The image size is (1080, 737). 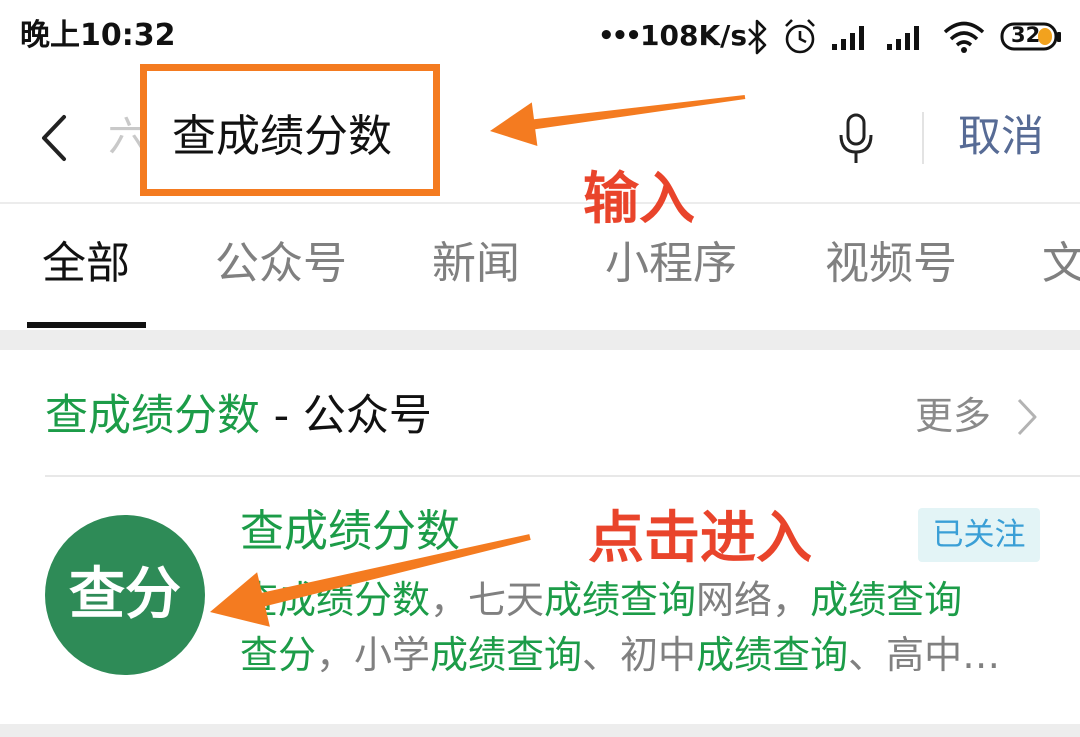 I want to click on tab-all: 全部, so click(x=86, y=264).